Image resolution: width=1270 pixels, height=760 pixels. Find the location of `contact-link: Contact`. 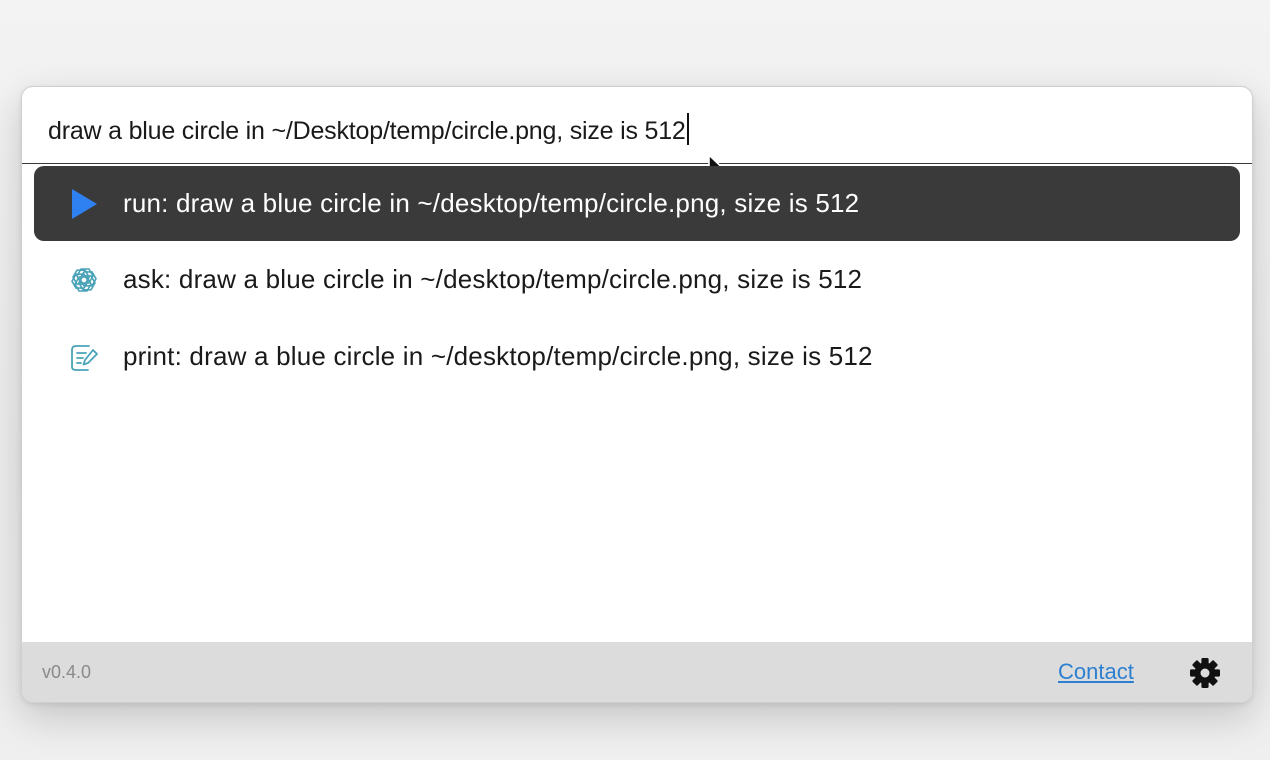

contact-link: Contact is located at coordinates (1096, 672).